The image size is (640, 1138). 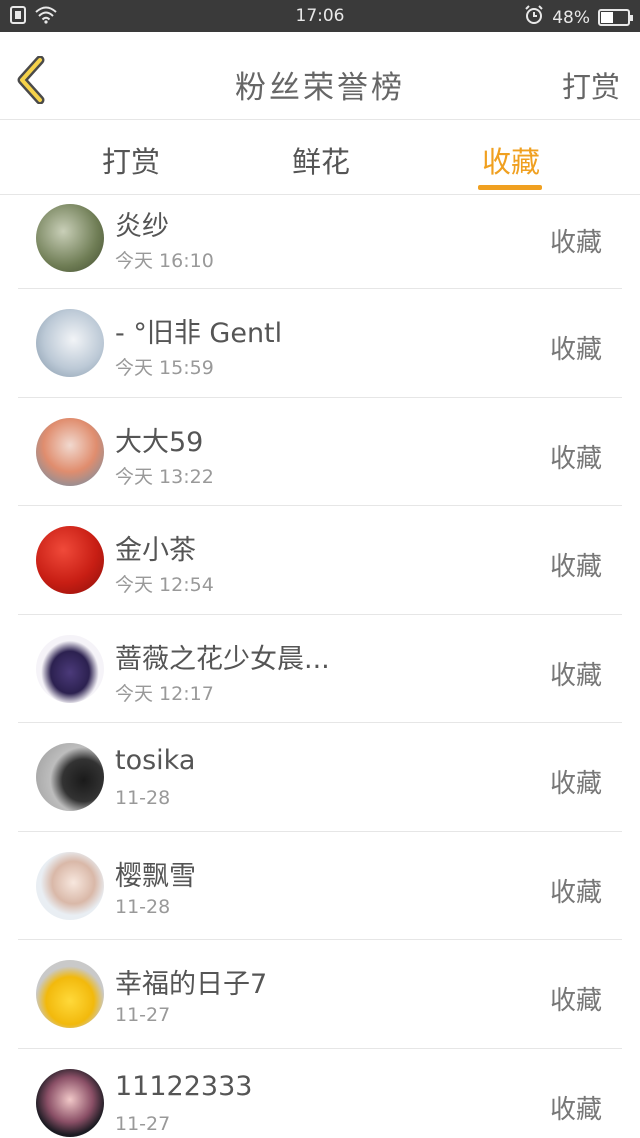 What do you see at coordinates (199, 333) in the screenshot?
I see `user-name: - °旧非 Gentl` at bounding box center [199, 333].